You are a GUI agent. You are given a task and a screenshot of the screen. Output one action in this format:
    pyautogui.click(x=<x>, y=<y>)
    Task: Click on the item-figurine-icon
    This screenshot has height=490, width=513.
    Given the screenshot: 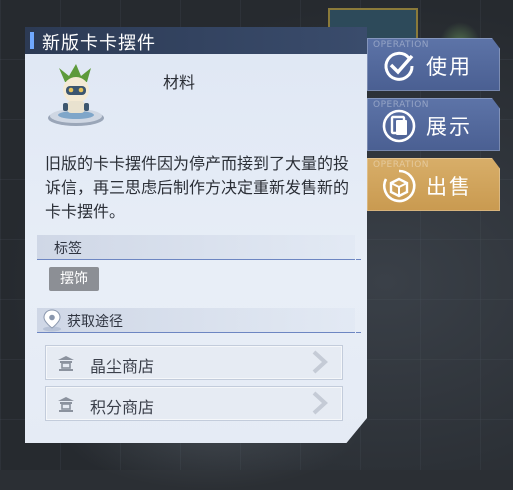 What is the action you would take?
    pyautogui.click(x=76, y=95)
    